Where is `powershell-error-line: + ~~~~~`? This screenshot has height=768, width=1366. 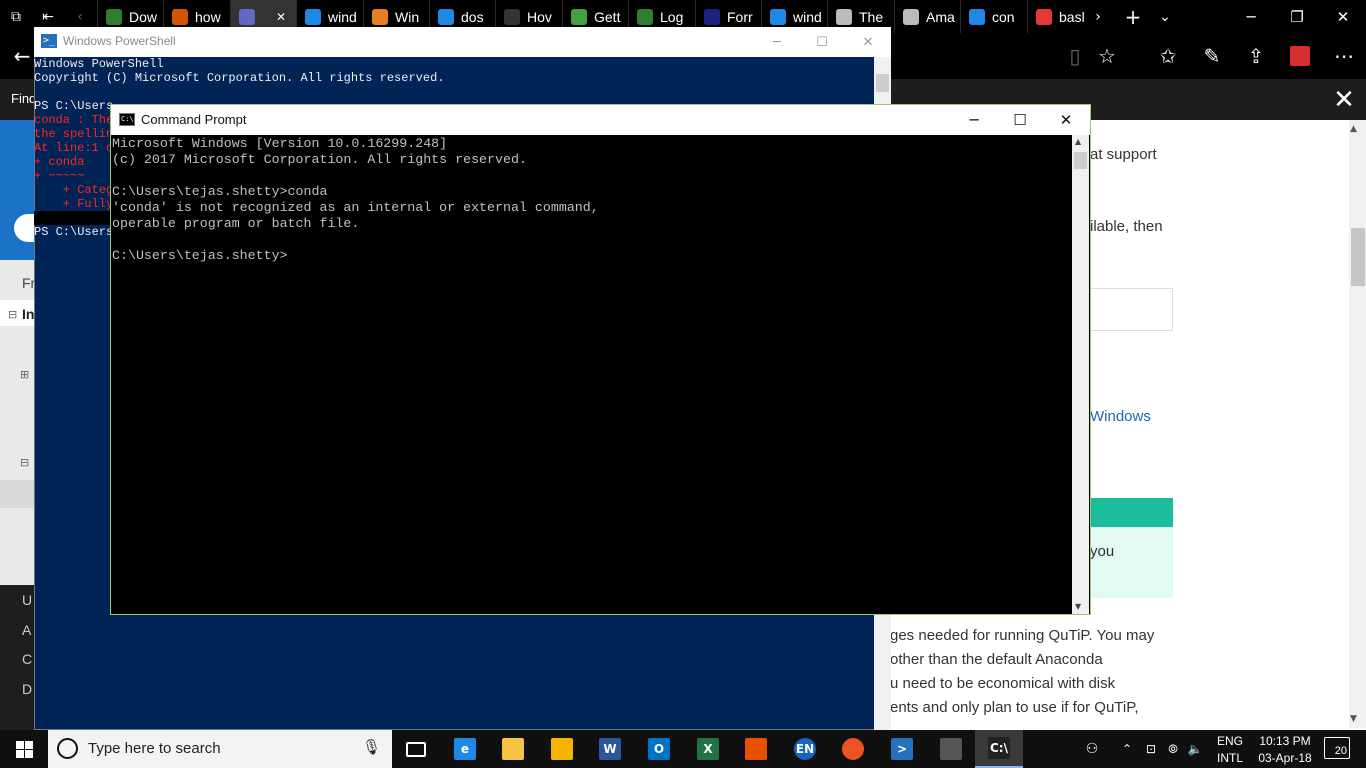
powershell-error-line: + ~~~~~ is located at coordinates (59, 176).